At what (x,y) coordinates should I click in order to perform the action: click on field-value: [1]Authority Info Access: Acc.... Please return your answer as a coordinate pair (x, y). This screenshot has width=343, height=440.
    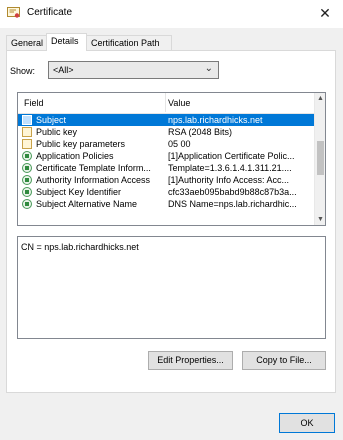
    Looking at the image, I should click on (229, 180).